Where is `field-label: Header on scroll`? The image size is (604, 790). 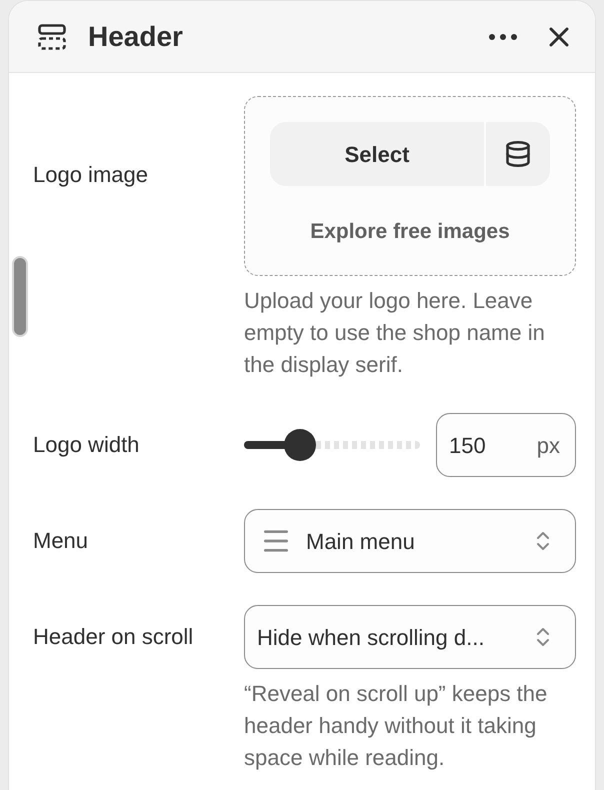
field-label: Header on scroll is located at coordinates (113, 637).